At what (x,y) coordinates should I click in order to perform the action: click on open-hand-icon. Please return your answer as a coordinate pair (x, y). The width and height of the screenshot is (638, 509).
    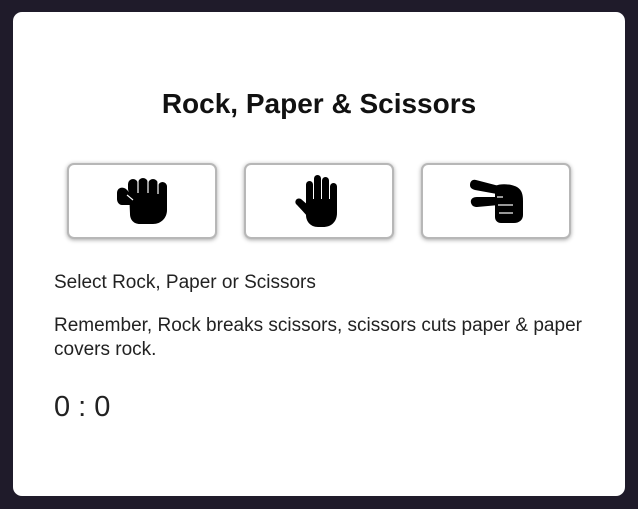
    Looking at the image, I should click on (319, 201).